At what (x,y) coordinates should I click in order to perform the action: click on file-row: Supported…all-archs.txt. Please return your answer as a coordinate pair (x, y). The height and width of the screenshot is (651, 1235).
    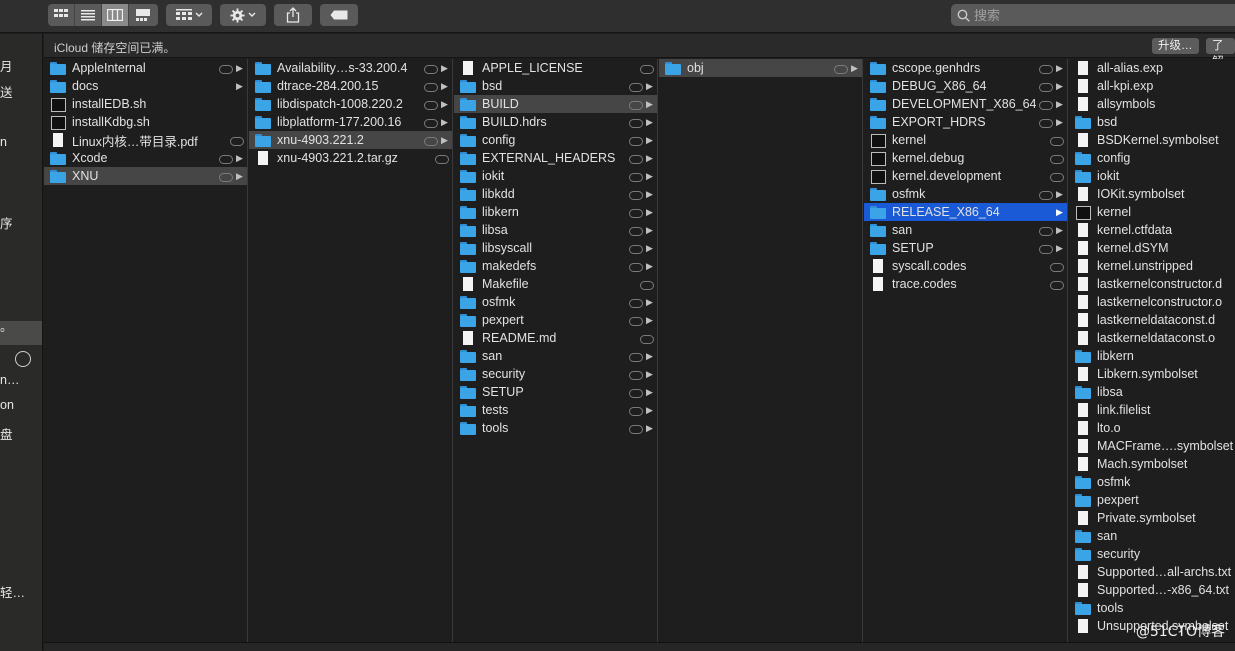
    Looking at the image, I should click on (1152, 572).